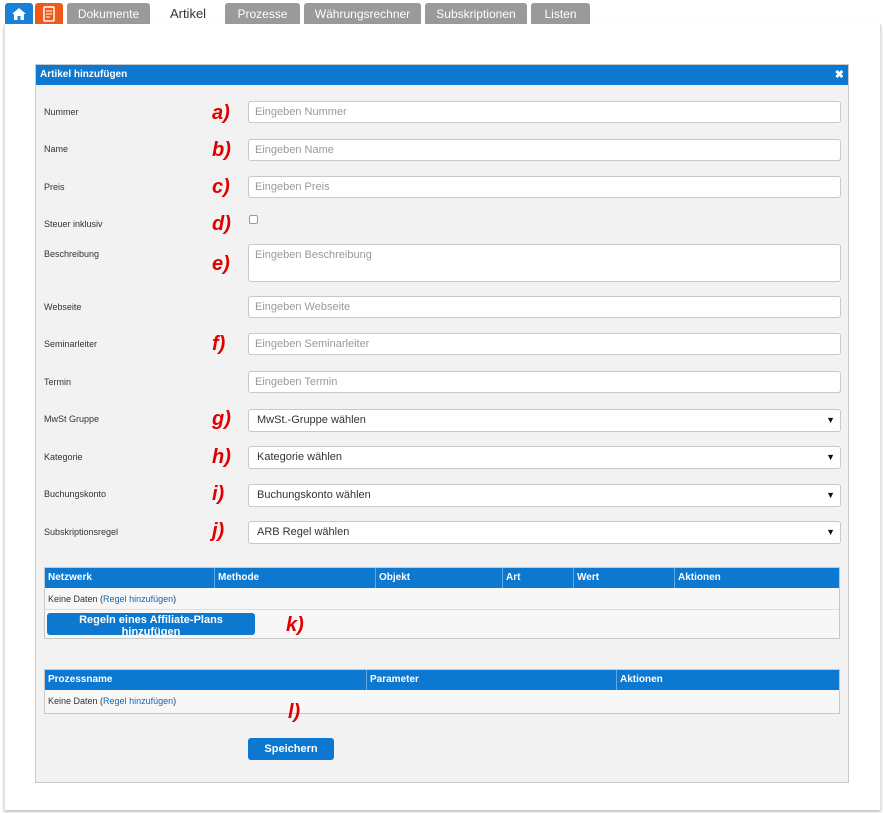  Describe the element at coordinates (72, 254) in the screenshot. I see `label-beschreibung: Beschreibung` at that location.